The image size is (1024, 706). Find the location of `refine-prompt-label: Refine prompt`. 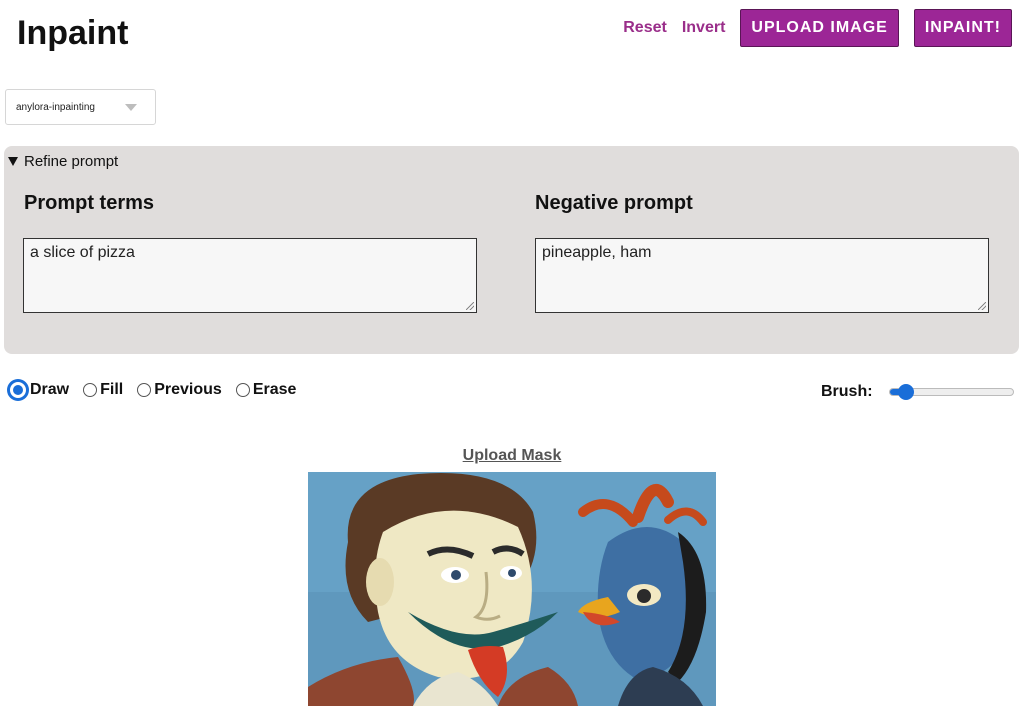

refine-prompt-label: Refine prompt is located at coordinates (71, 161).